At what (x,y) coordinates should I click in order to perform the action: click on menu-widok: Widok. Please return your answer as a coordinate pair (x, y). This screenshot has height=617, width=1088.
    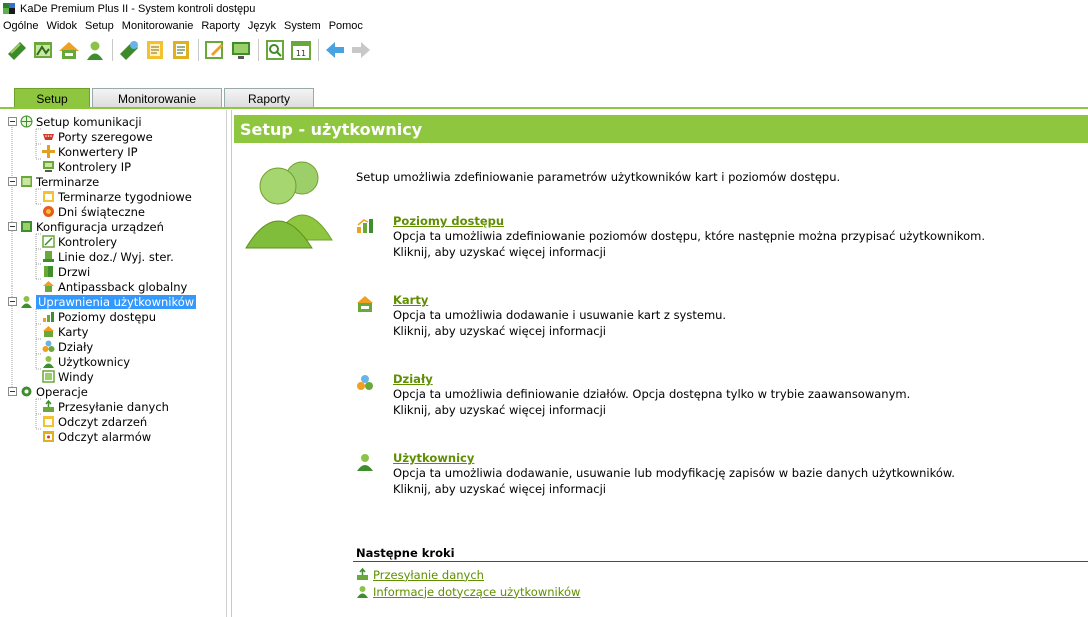
    Looking at the image, I should click on (61, 26).